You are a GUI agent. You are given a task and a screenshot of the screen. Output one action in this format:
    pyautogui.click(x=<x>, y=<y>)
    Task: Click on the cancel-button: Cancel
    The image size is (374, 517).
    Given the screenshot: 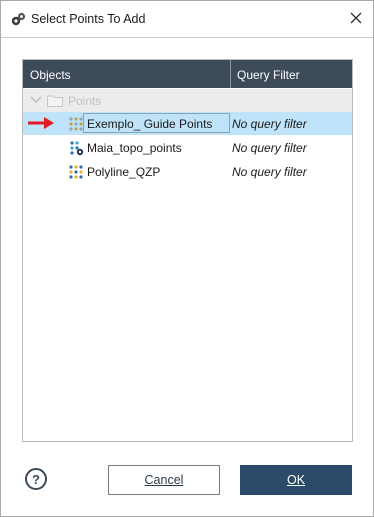 What is the action you would take?
    pyautogui.click(x=164, y=480)
    